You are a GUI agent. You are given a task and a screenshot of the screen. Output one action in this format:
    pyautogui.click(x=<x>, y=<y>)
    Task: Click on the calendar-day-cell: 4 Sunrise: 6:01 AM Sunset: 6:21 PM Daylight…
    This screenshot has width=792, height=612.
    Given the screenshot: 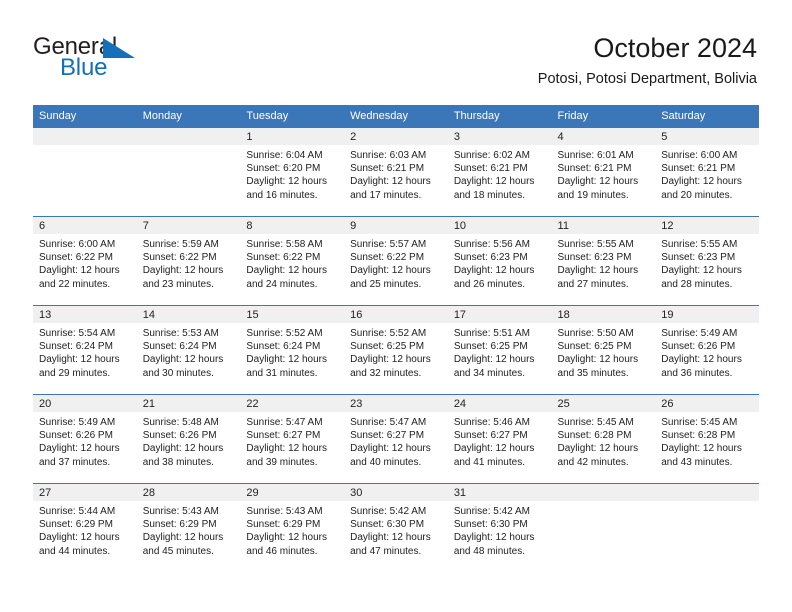 What is the action you would take?
    pyautogui.click(x=603, y=172)
    